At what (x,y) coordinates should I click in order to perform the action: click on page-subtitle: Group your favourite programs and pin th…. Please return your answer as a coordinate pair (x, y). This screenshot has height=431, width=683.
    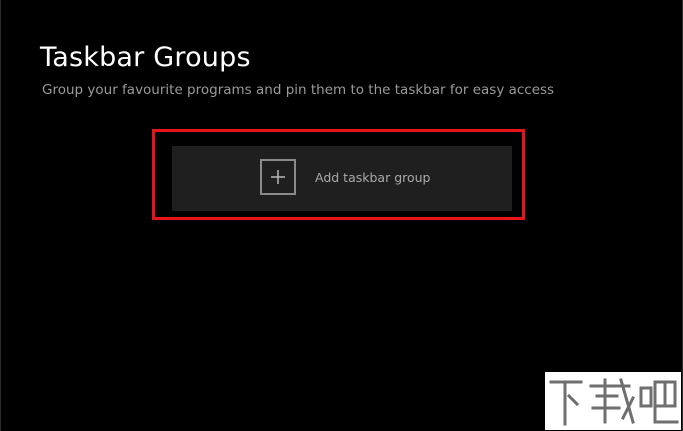
    Looking at the image, I should click on (298, 90).